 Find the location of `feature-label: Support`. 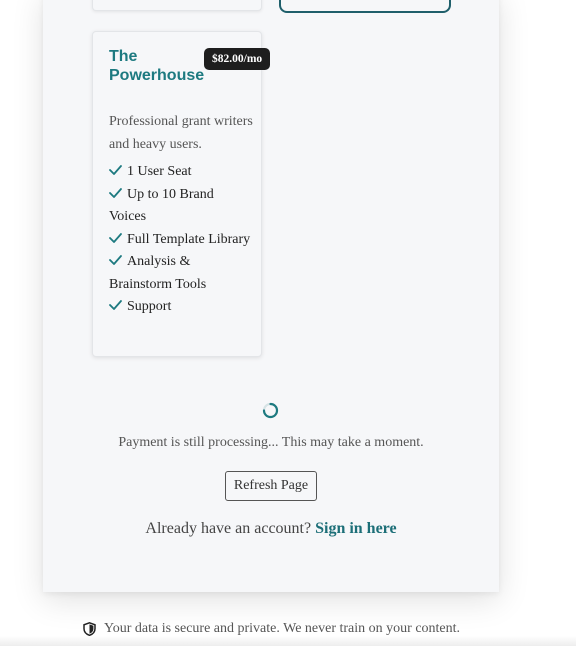

feature-label: Support is located at coordinates (149, 306).